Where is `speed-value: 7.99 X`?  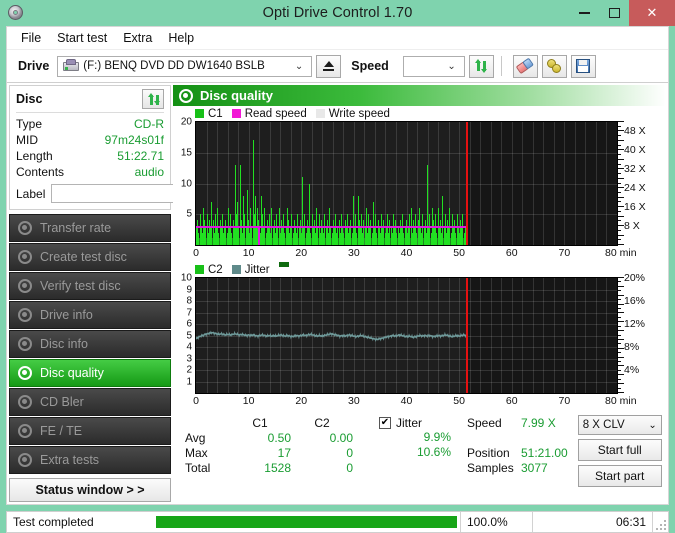 speed-value: 7.99 X is located at coordinates (538, 422).